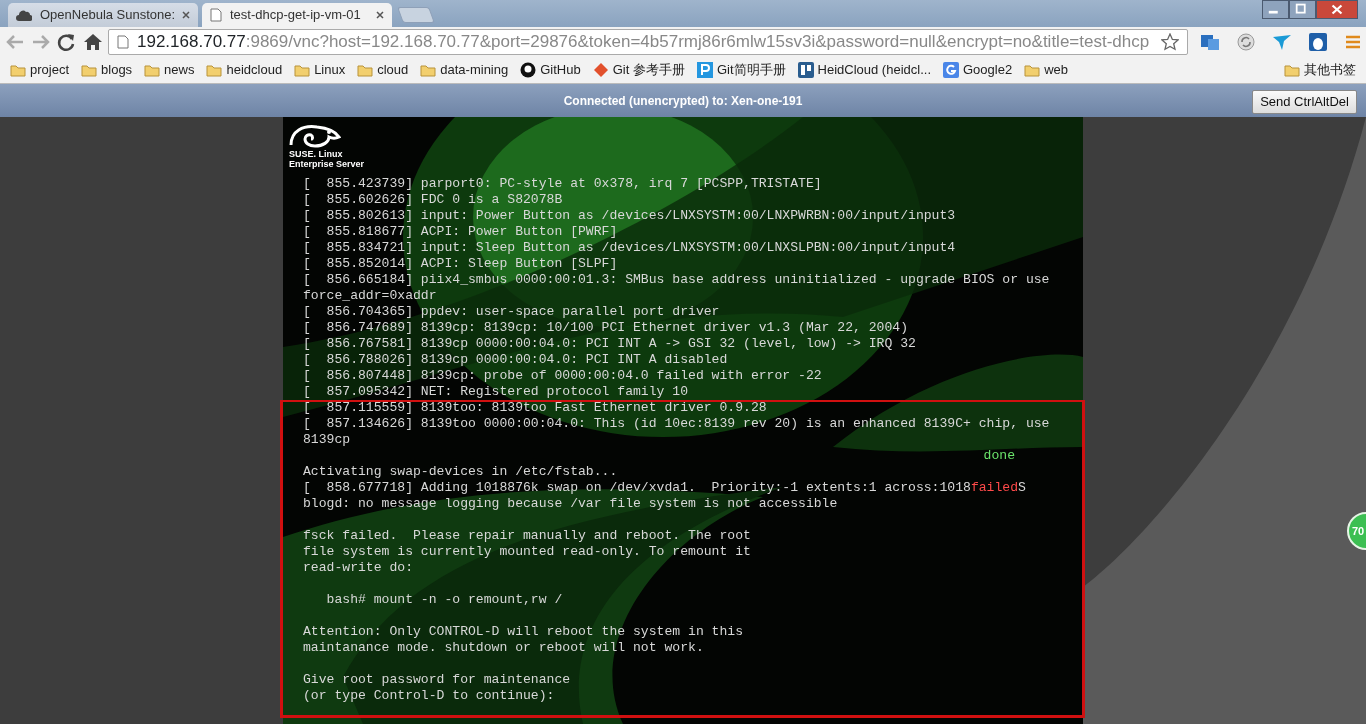 This screenshot has height=724, width=1366. What do you see at coordinates (40, 70) in the screenshot?
I see `bookmark: project` at bounding box center [40, 70].